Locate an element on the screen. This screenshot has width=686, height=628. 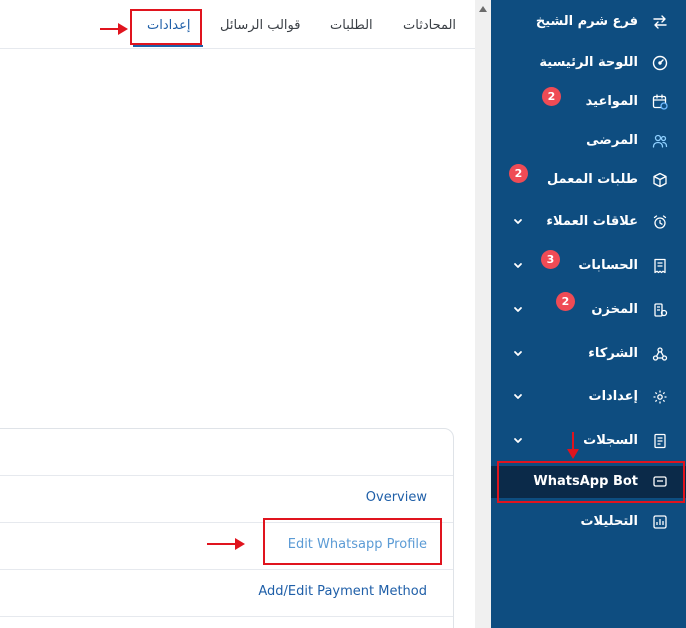
sidebar-item-customer-relations: علاقات العملاء is located at coordinates (588, 222).